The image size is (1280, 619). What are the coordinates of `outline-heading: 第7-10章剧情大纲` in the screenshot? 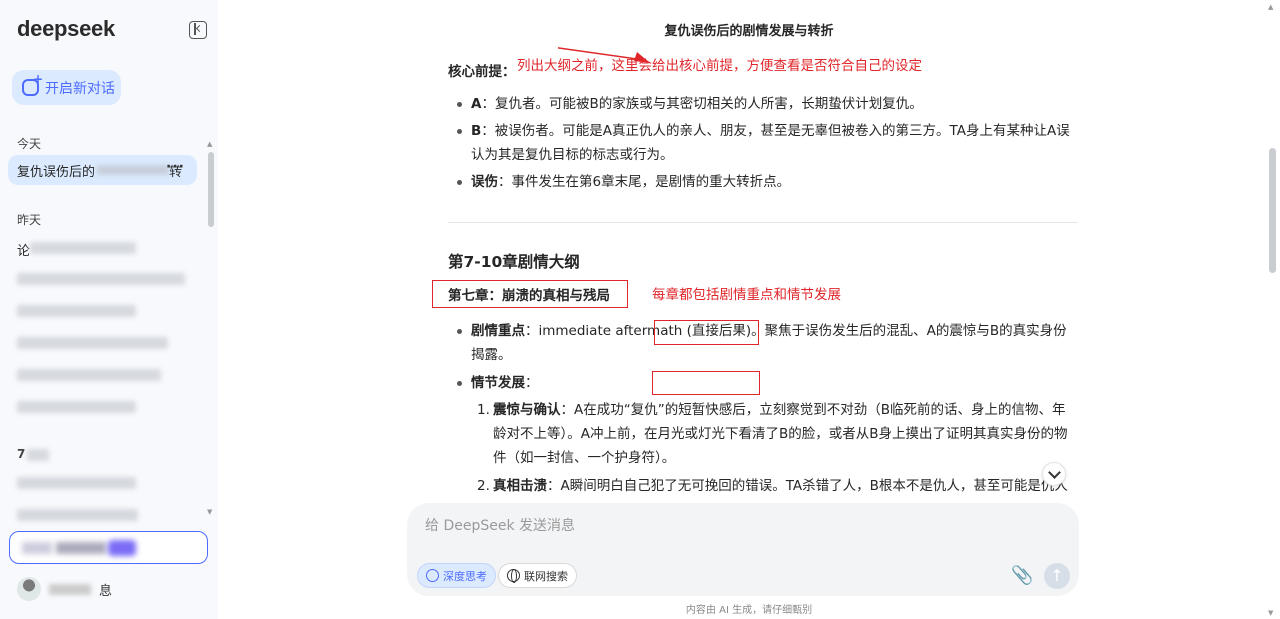 It's located at (514, 262).